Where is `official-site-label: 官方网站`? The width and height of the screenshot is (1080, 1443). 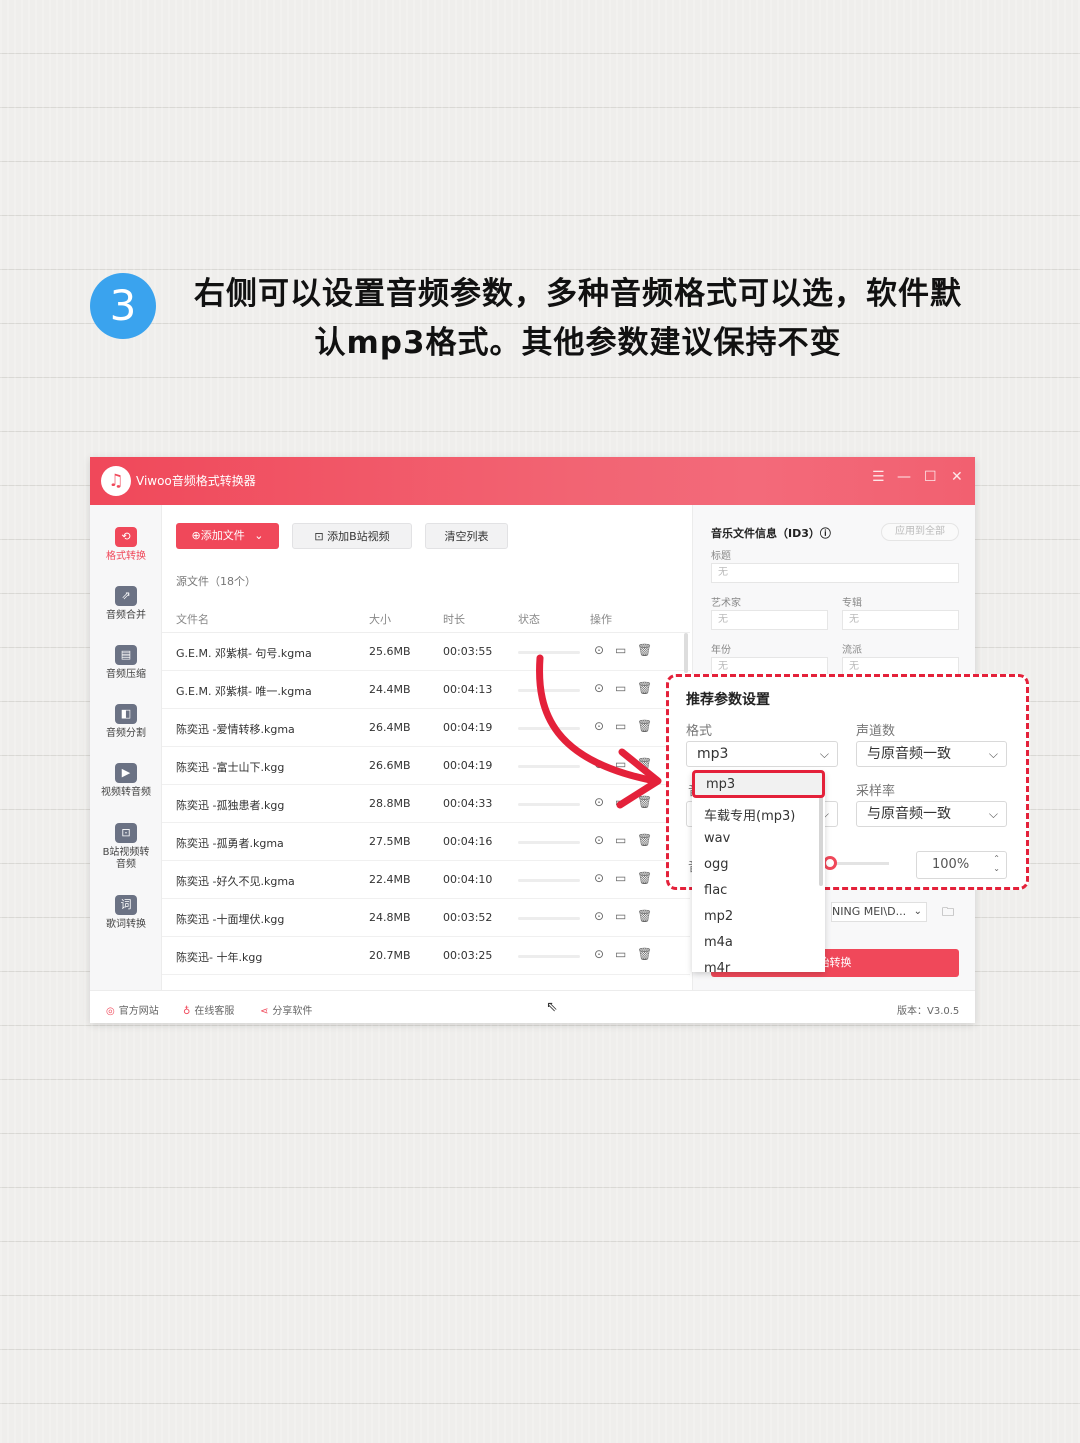
official-site-label: 官方网站 is located at coordinates (138, 1011).